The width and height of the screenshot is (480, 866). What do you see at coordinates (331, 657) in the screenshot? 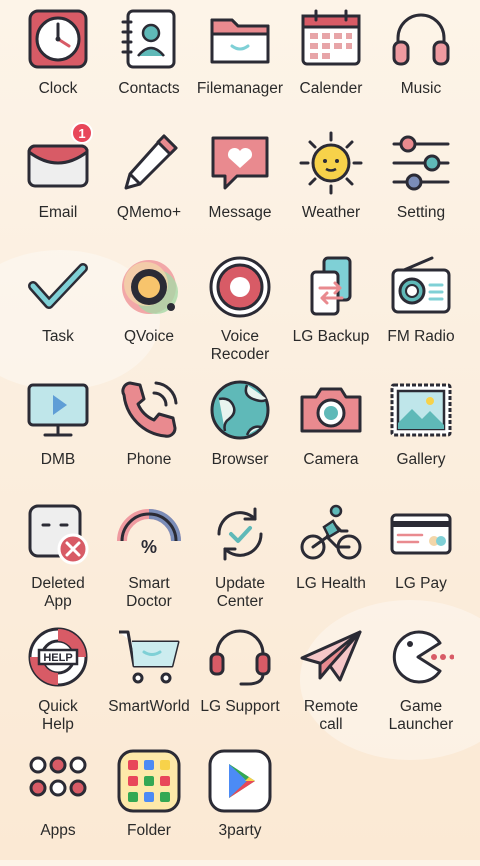
I see `paper-plane-icon` at bounding box center [331, 657].